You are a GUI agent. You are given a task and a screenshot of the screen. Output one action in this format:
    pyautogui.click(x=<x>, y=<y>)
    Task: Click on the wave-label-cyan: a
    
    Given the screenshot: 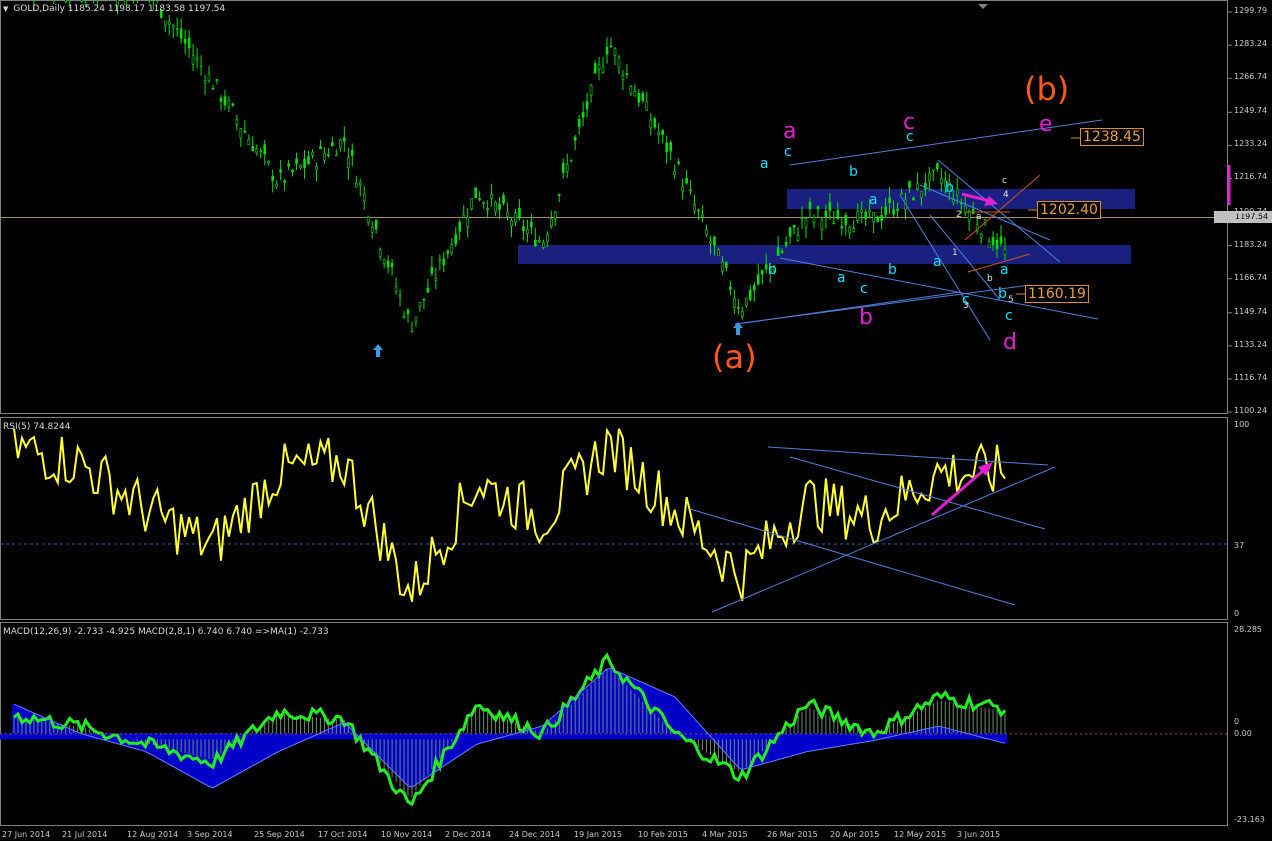 What is the action you would take?
    pyautogui.click(x=1004, y=270)
    